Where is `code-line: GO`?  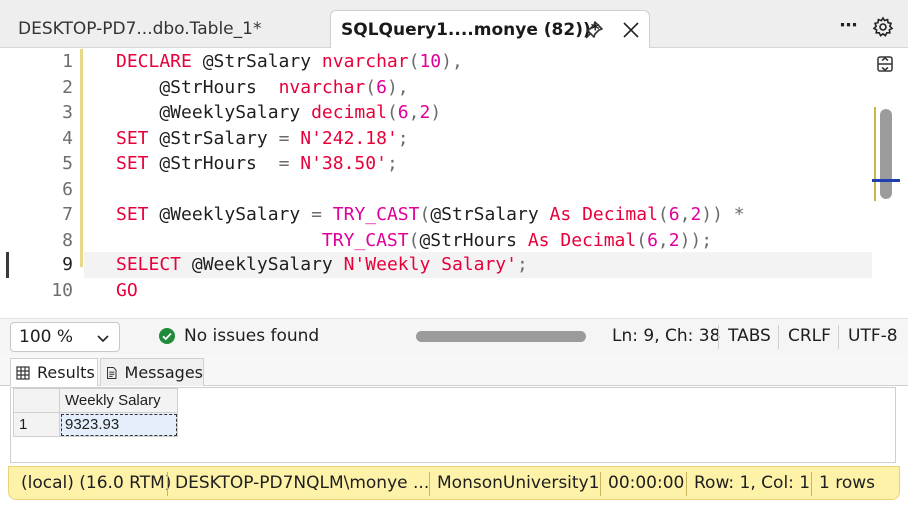
code-line: GO is located at coordinates (127, 291).